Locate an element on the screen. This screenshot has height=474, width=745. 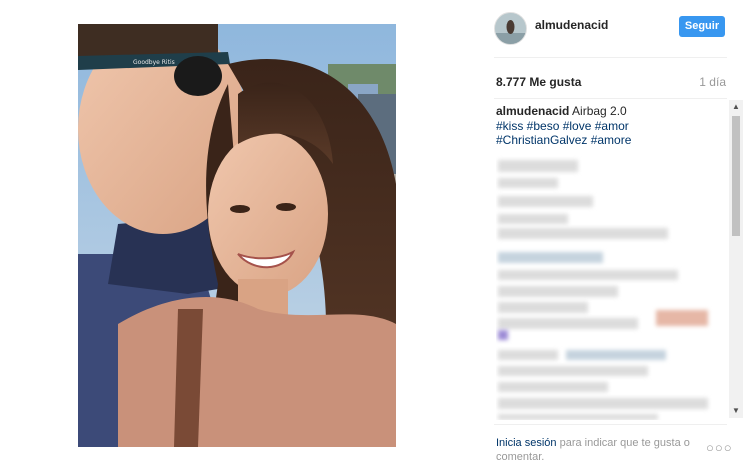
caption: almudenacid Airbag 2.0 is located at coordinates (611, 111).